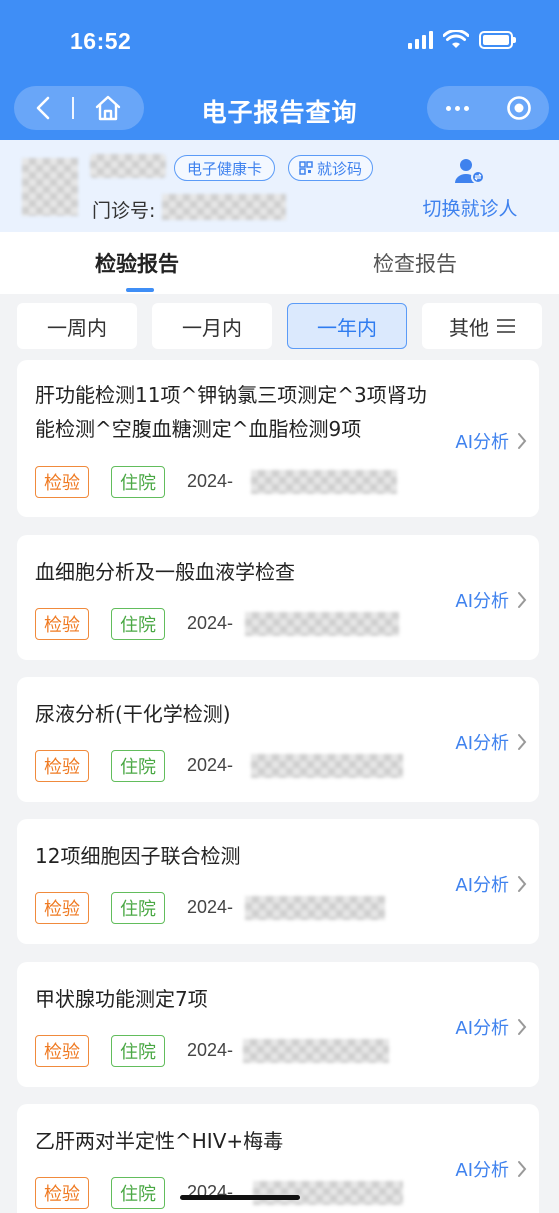 This screenshot has width=559, height=1213. Describe the element at coordinates (469, 327) in the screenshot. I see `filter-other-label: 其他` at that location.